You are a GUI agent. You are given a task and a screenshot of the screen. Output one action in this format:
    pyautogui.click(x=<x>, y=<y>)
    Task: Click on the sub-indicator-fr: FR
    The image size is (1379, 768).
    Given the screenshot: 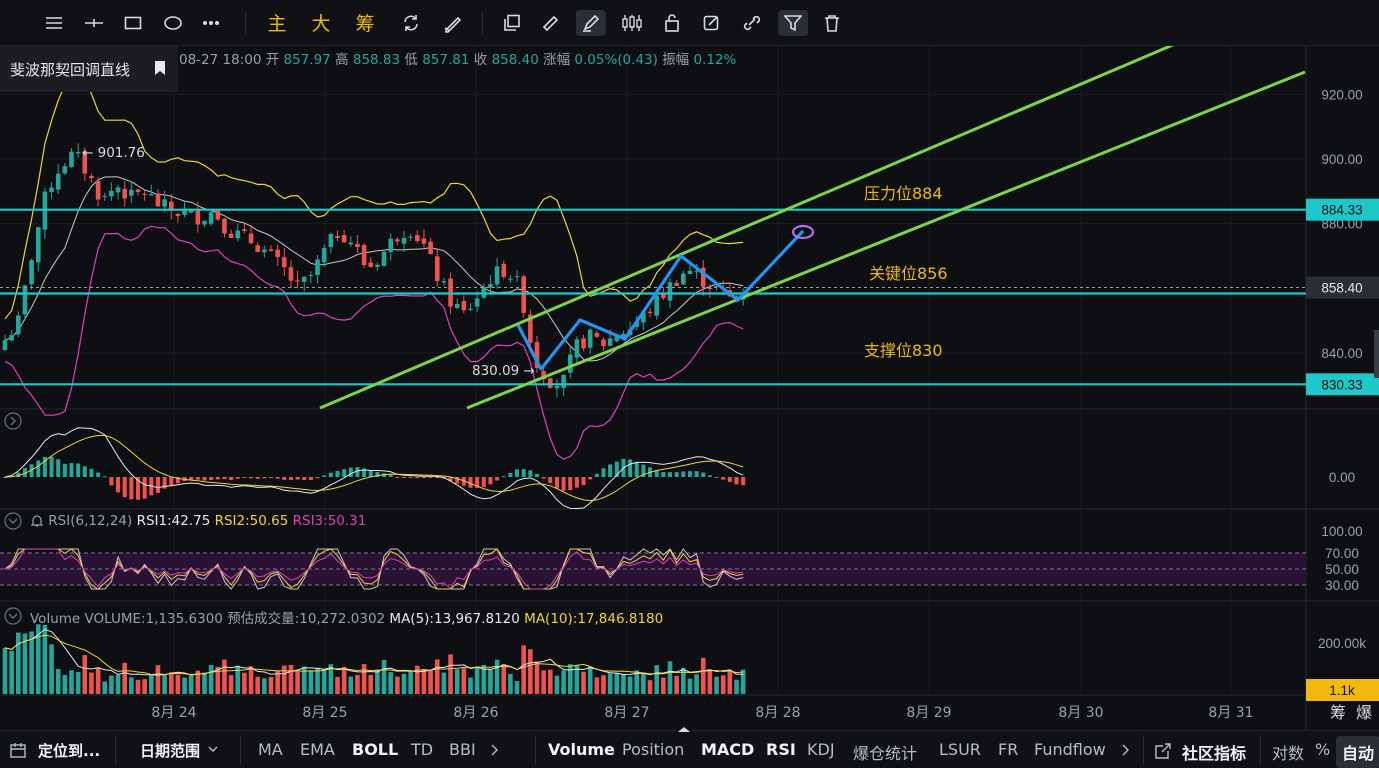 What is the action you would take?
    pyautogui.click(x=1008, y=749)
    